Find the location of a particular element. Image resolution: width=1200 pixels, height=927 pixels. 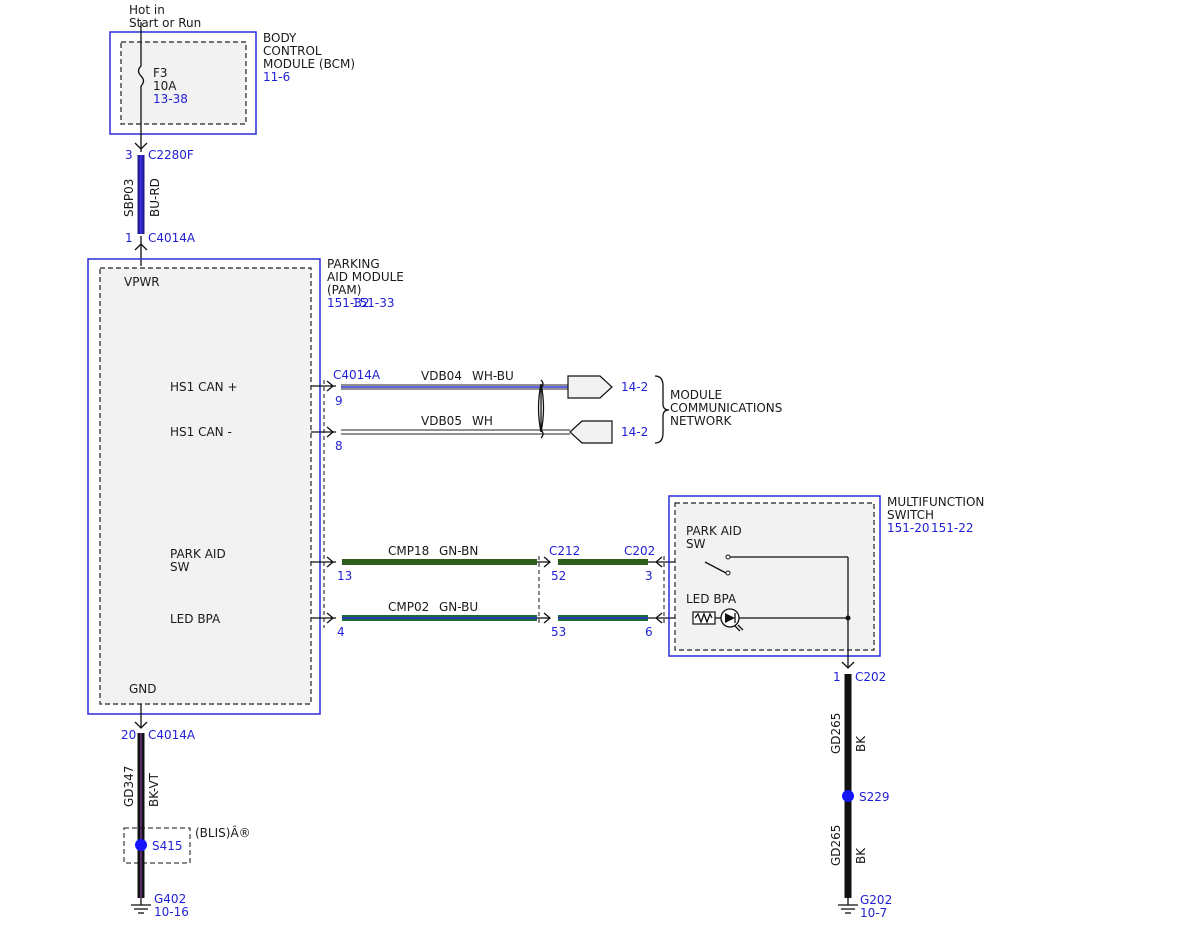

vdb05-page-connector-icon is located at coordinates (591, 432).